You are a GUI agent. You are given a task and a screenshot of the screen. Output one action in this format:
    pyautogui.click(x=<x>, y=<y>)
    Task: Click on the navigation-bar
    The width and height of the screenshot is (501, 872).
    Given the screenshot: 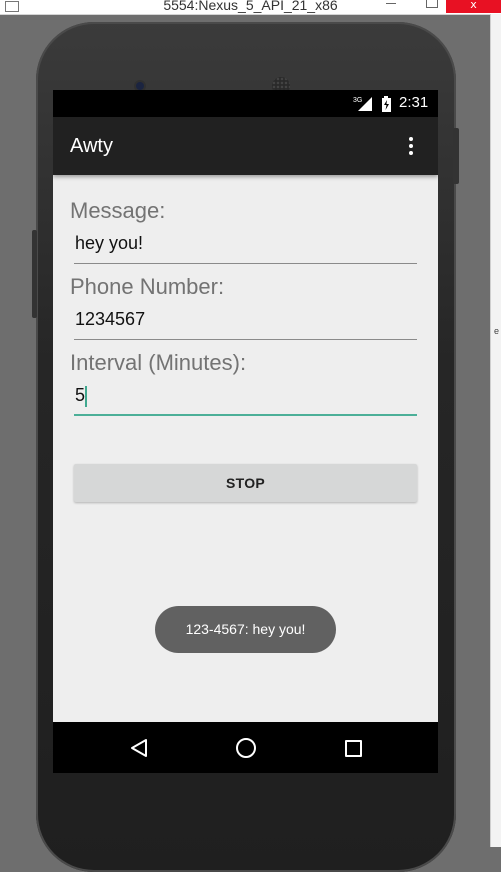 What is the action you would take?
    pyautogui.click(x=245, y=747)
    